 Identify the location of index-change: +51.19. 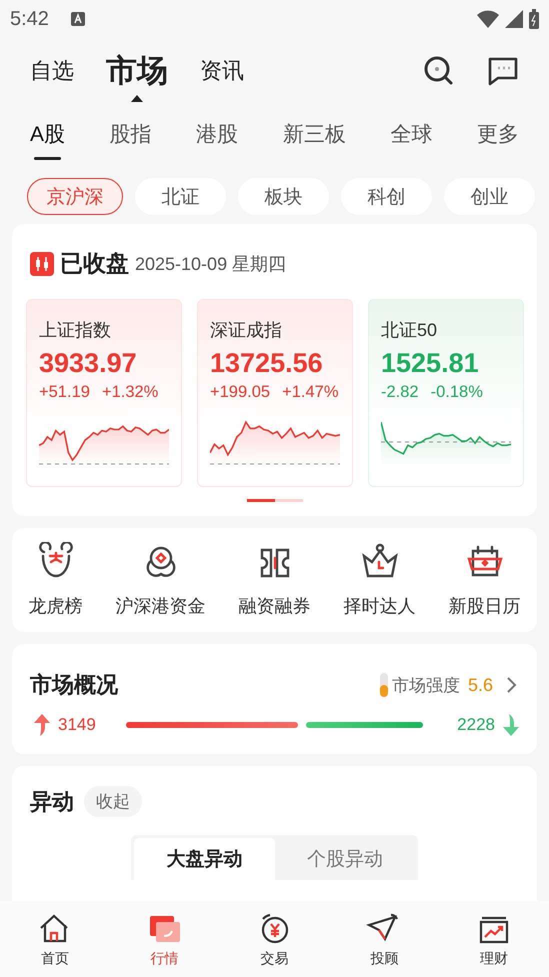
(64, 392).